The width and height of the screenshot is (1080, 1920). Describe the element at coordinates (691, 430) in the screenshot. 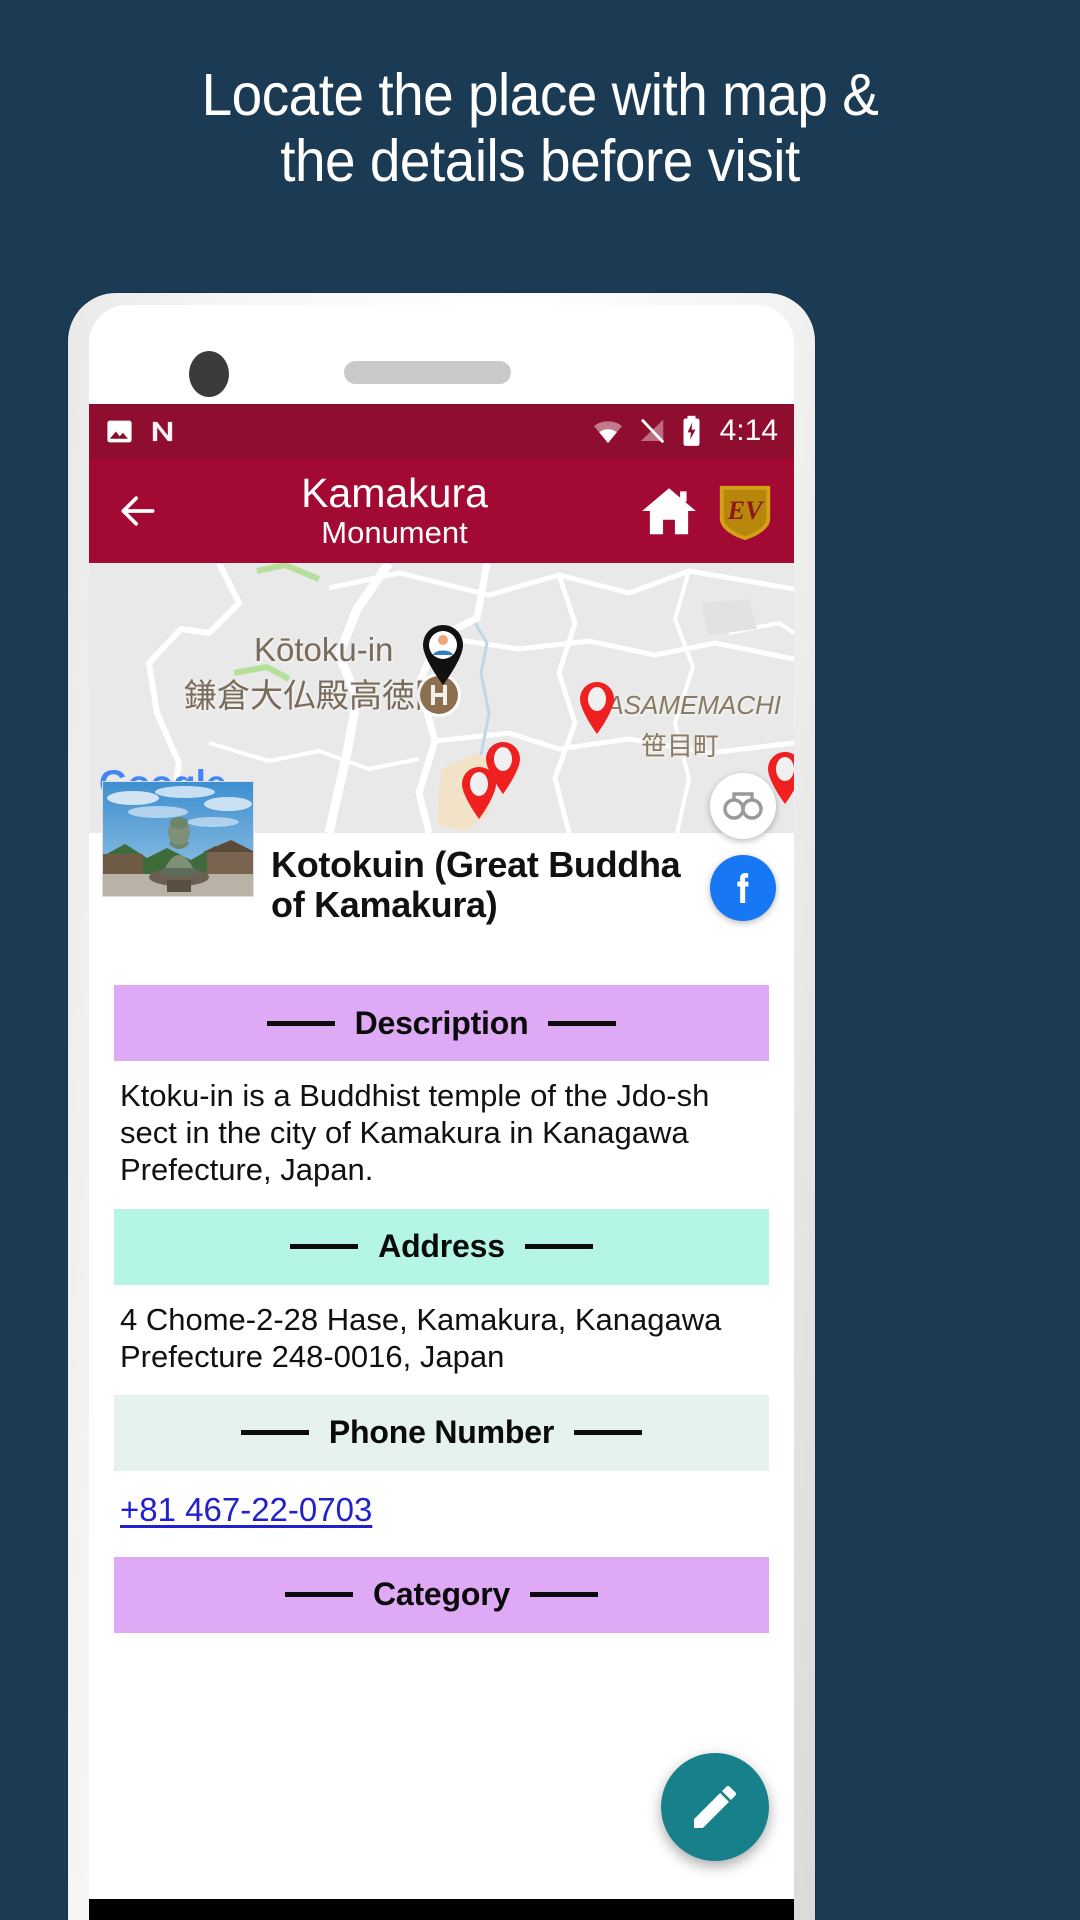

I see `battery-charging-icon` at that location.